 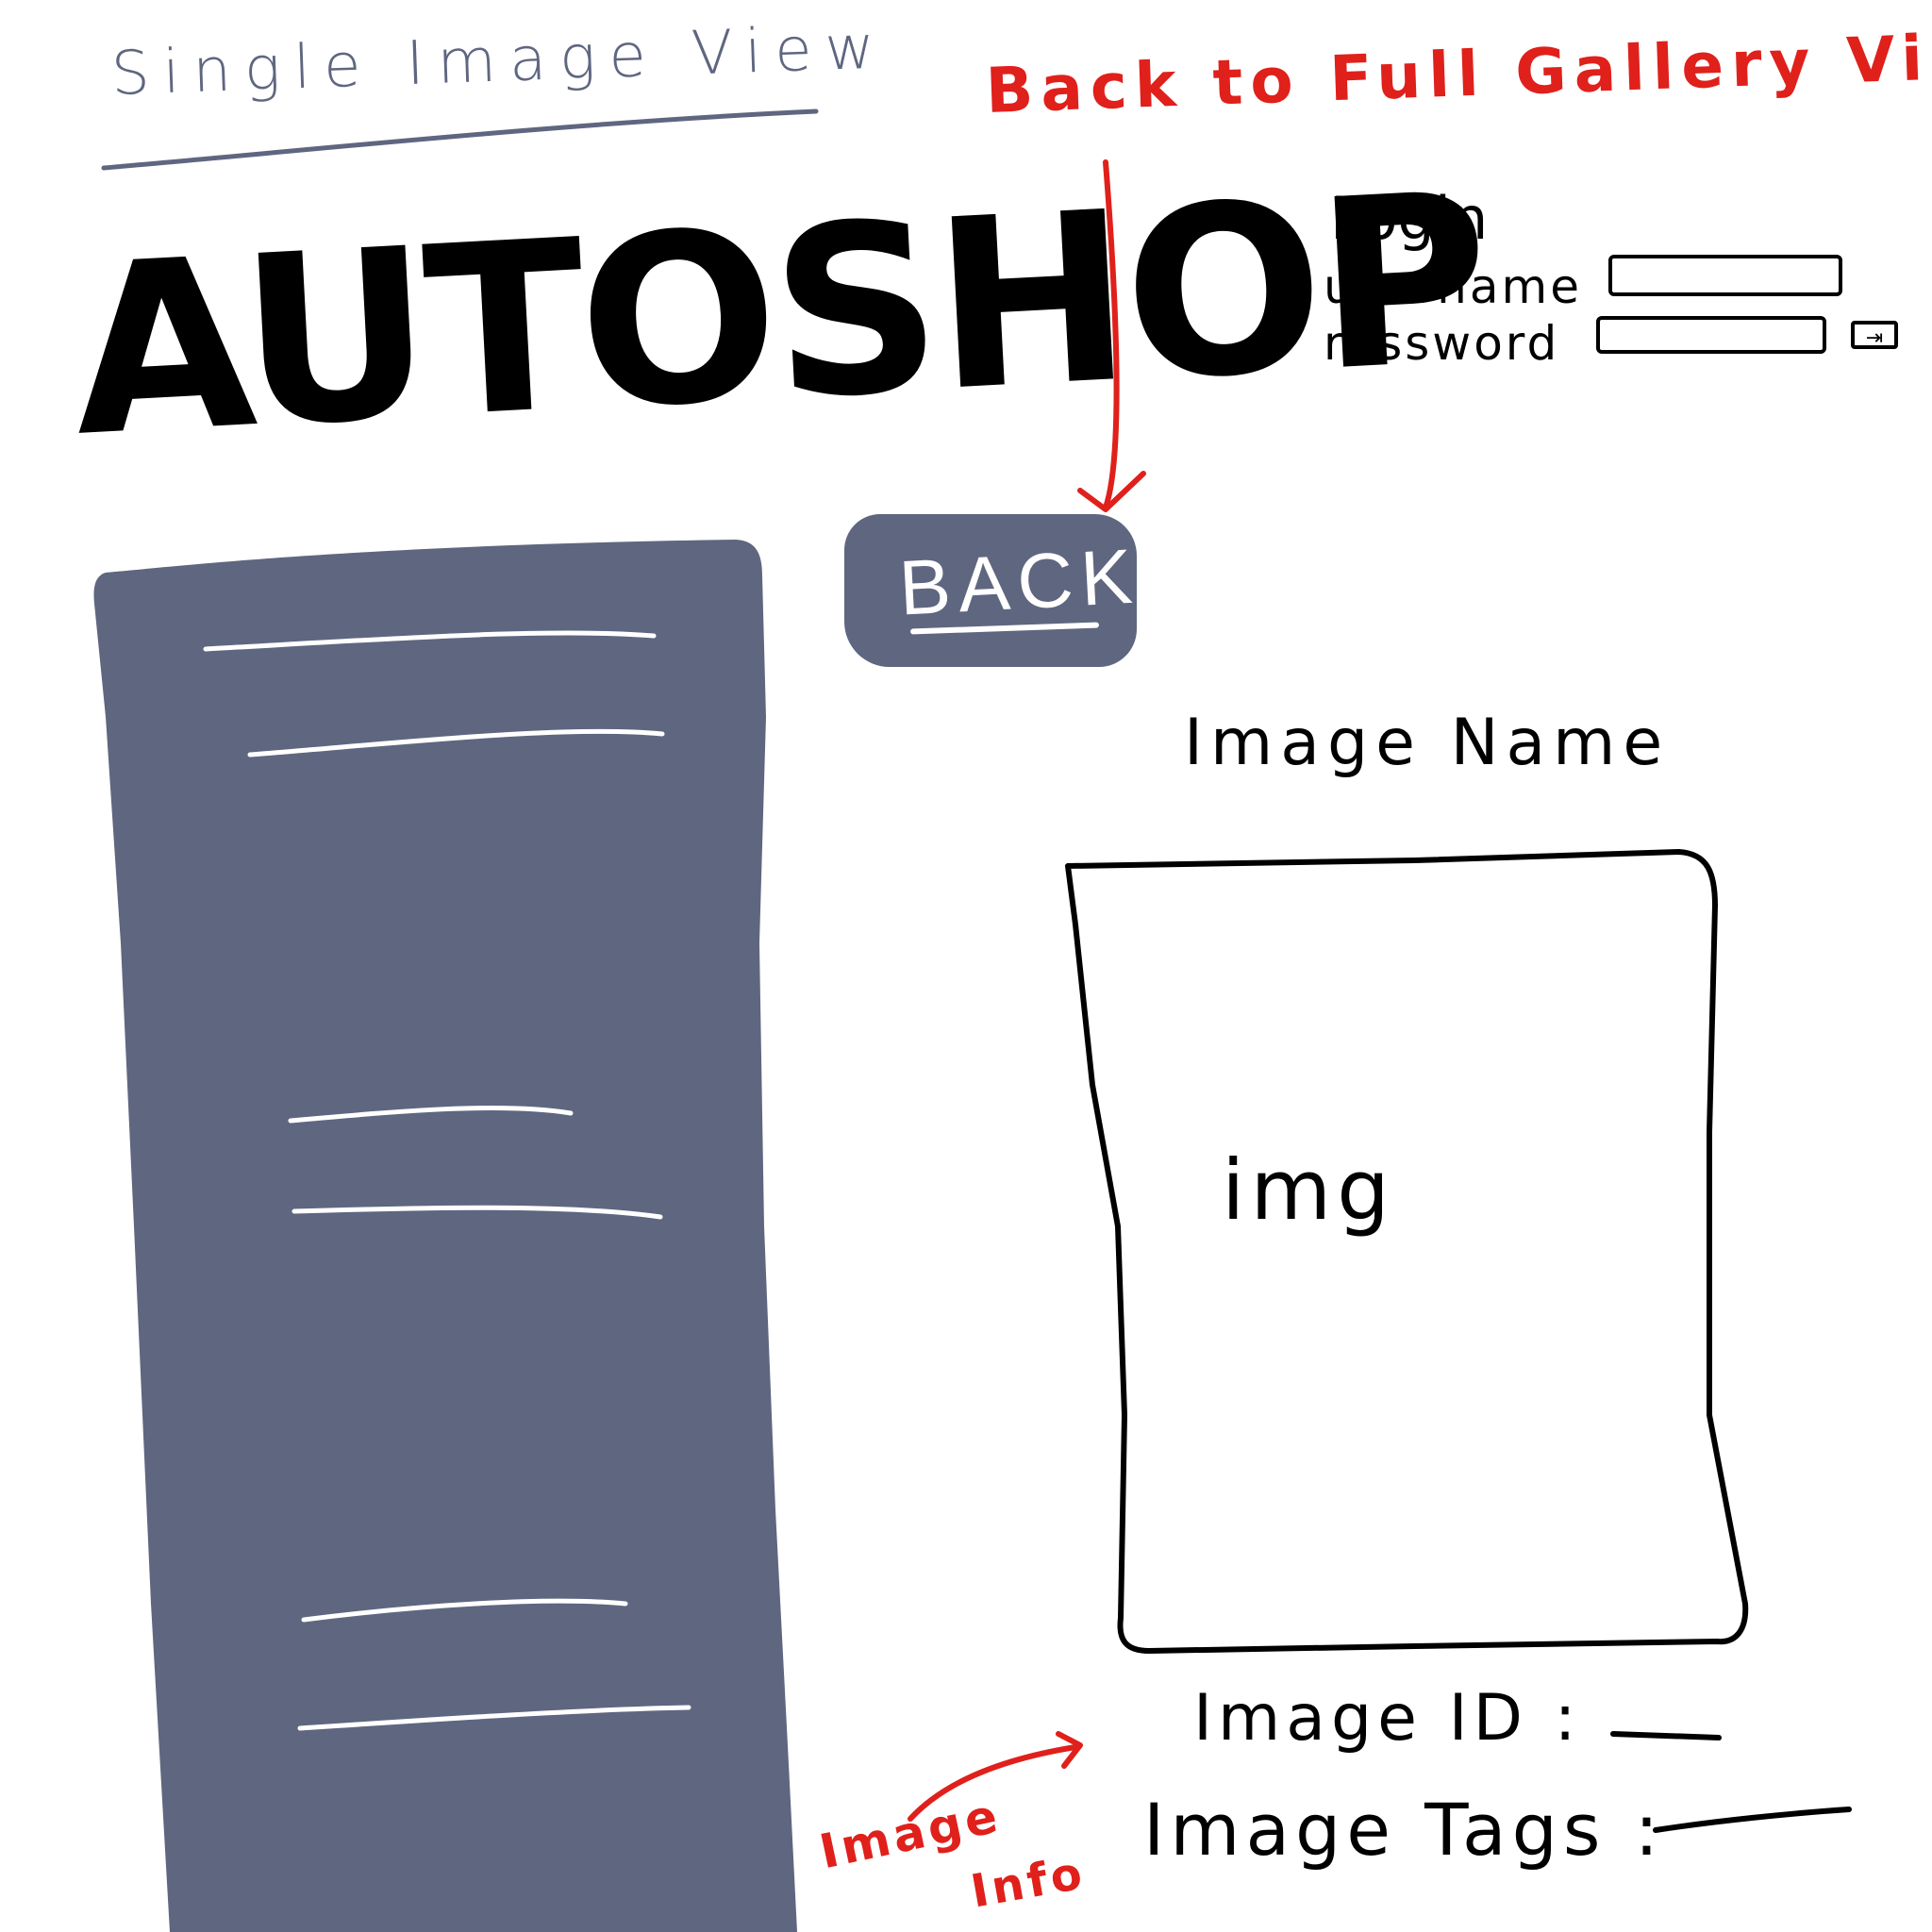 What do you see at coordinates (1711, 335) in the screenshot?
I see `password-input` at bounding box center [1711, 335].